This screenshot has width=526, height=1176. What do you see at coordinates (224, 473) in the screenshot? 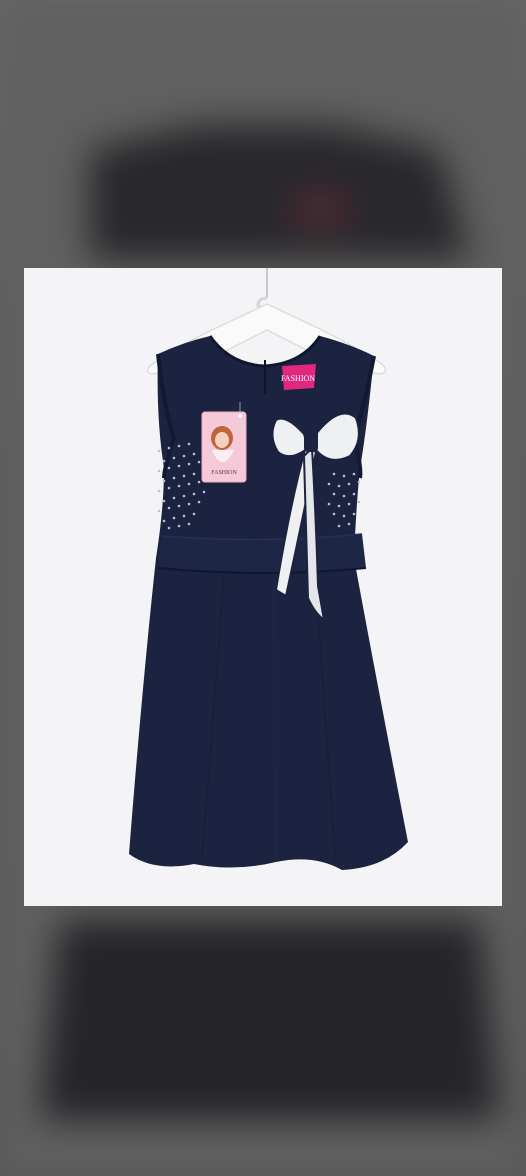
I see `hang-tag-text: FASHION` at bounding box center [224, 473].